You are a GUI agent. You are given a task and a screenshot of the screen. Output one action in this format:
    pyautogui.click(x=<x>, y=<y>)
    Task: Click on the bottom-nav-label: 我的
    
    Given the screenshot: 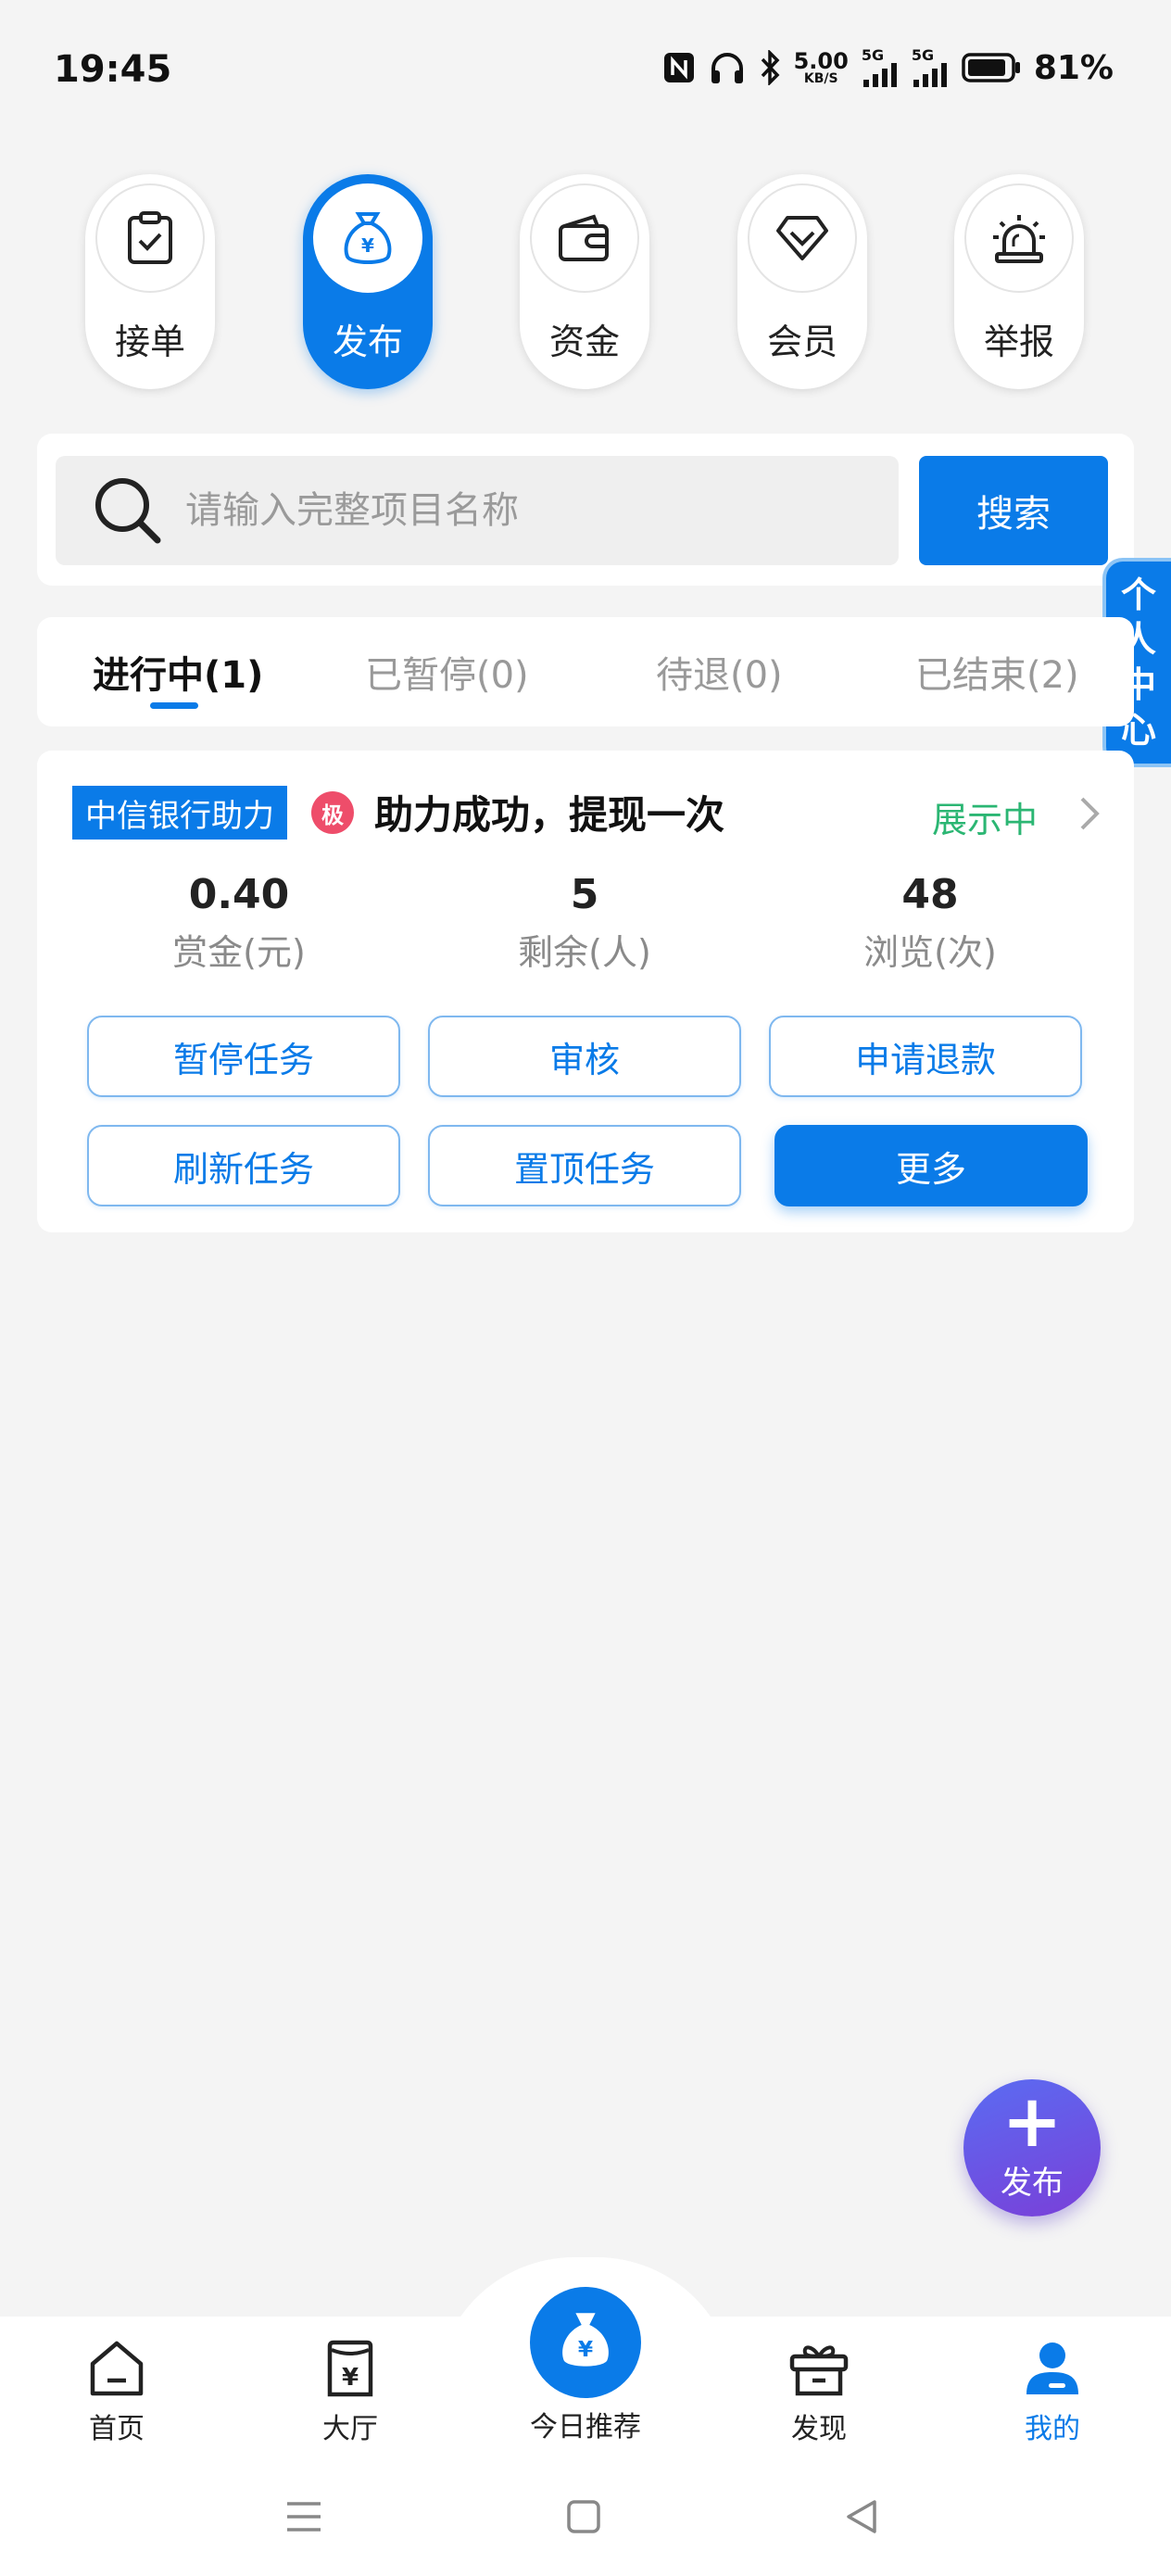 What is the action you would take?
    pyautogui.click(x=1053, y=2429)
    